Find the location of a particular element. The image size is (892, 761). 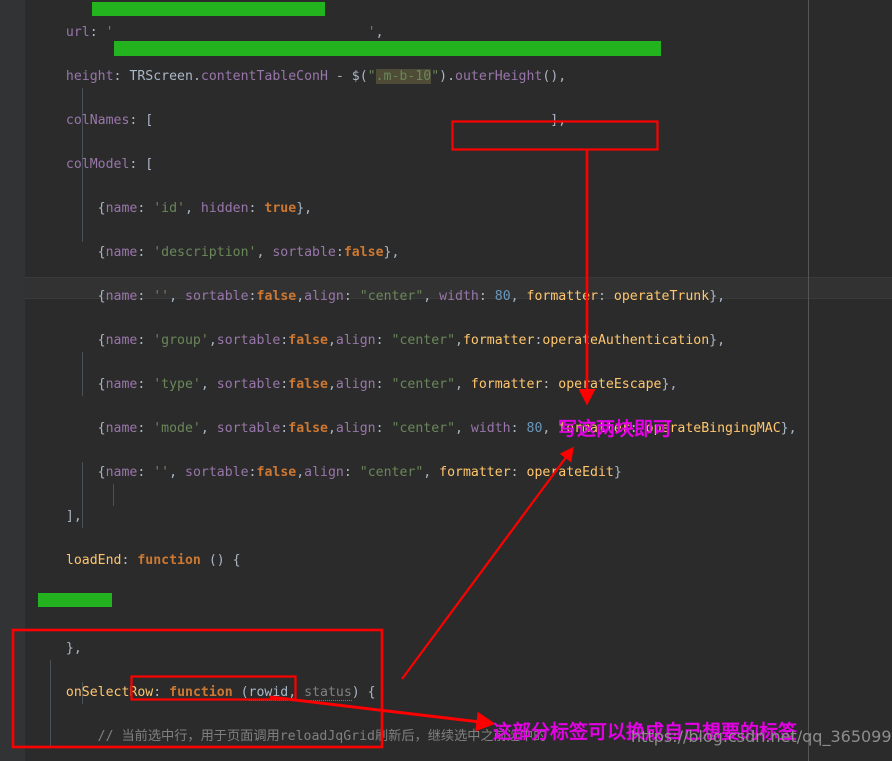

code-line: {name: 'description', sortable:false}, is located at coordinates (471, 253).